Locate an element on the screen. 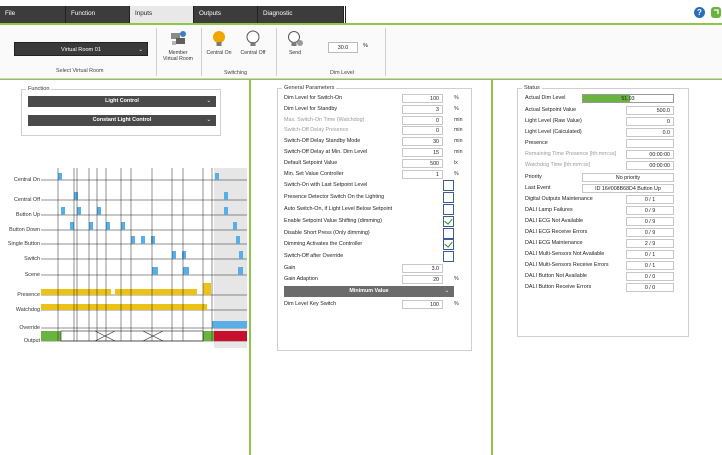  tab-outputs: Outputs is located at coordinates (226, 14).